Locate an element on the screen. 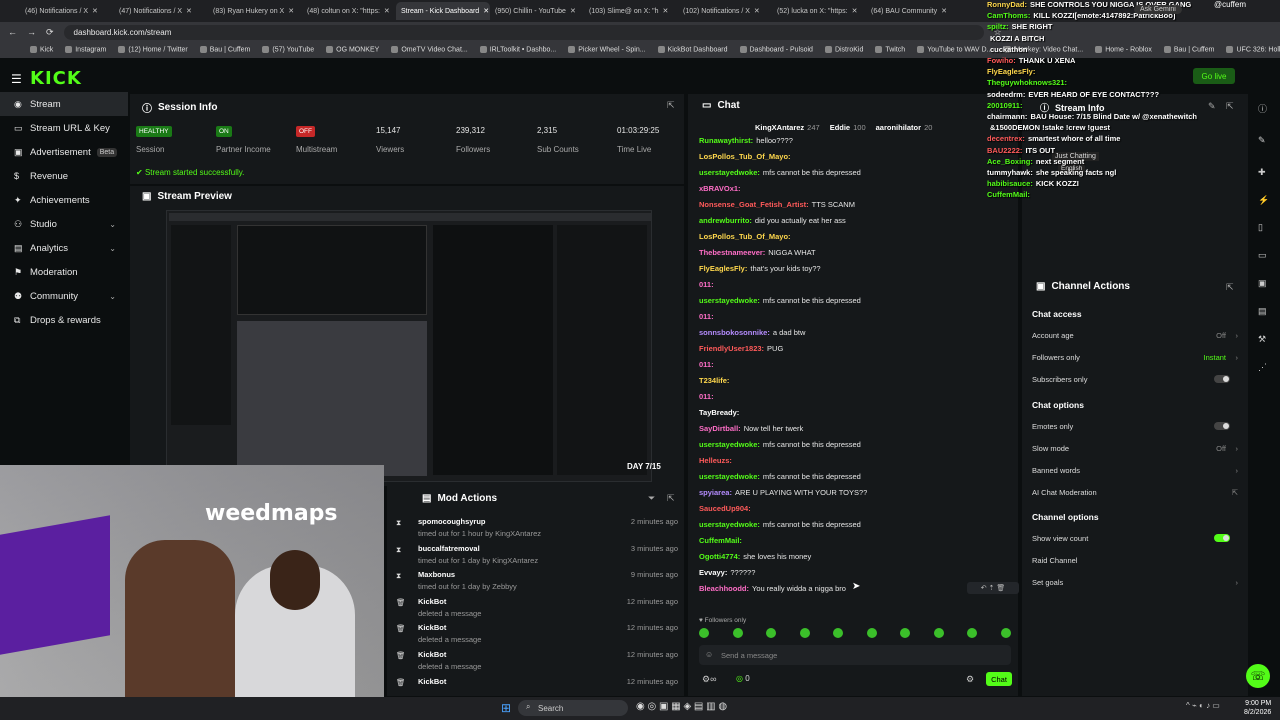 The image size is (1280, 720). chat-message: FriendlyUser1823: PUG is located at coordinates (741, 348).